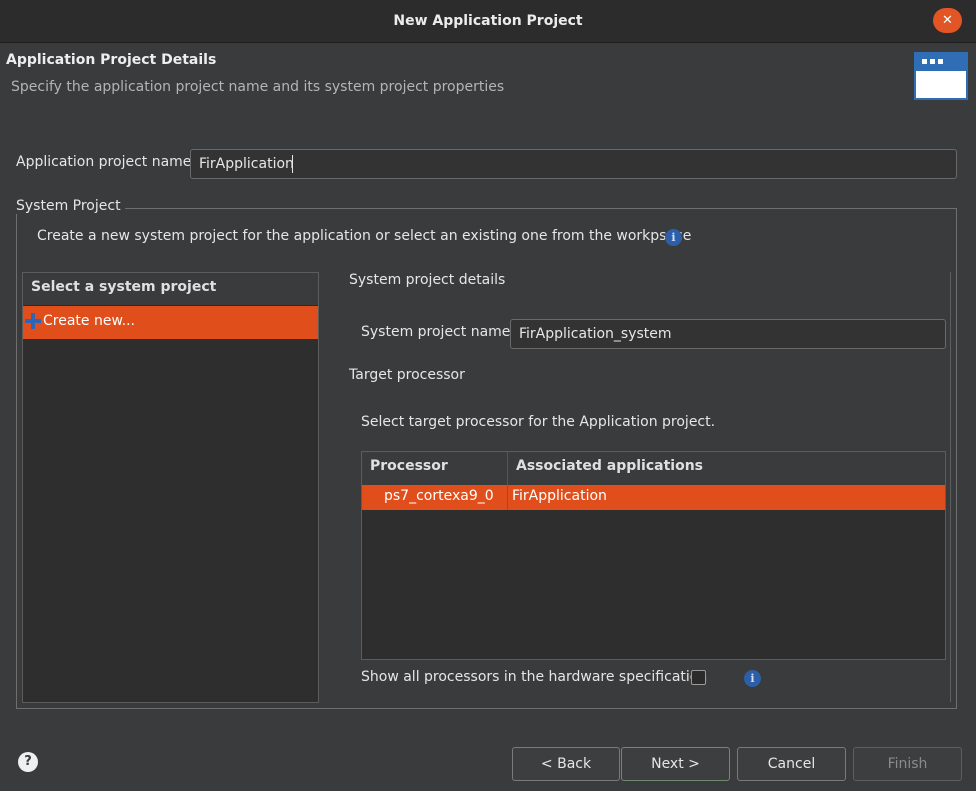 This screenshot has width=976, height=791. Describe the element at coordinates (947, 20) in the screenshot. I see `close-button: ✕` at that location.